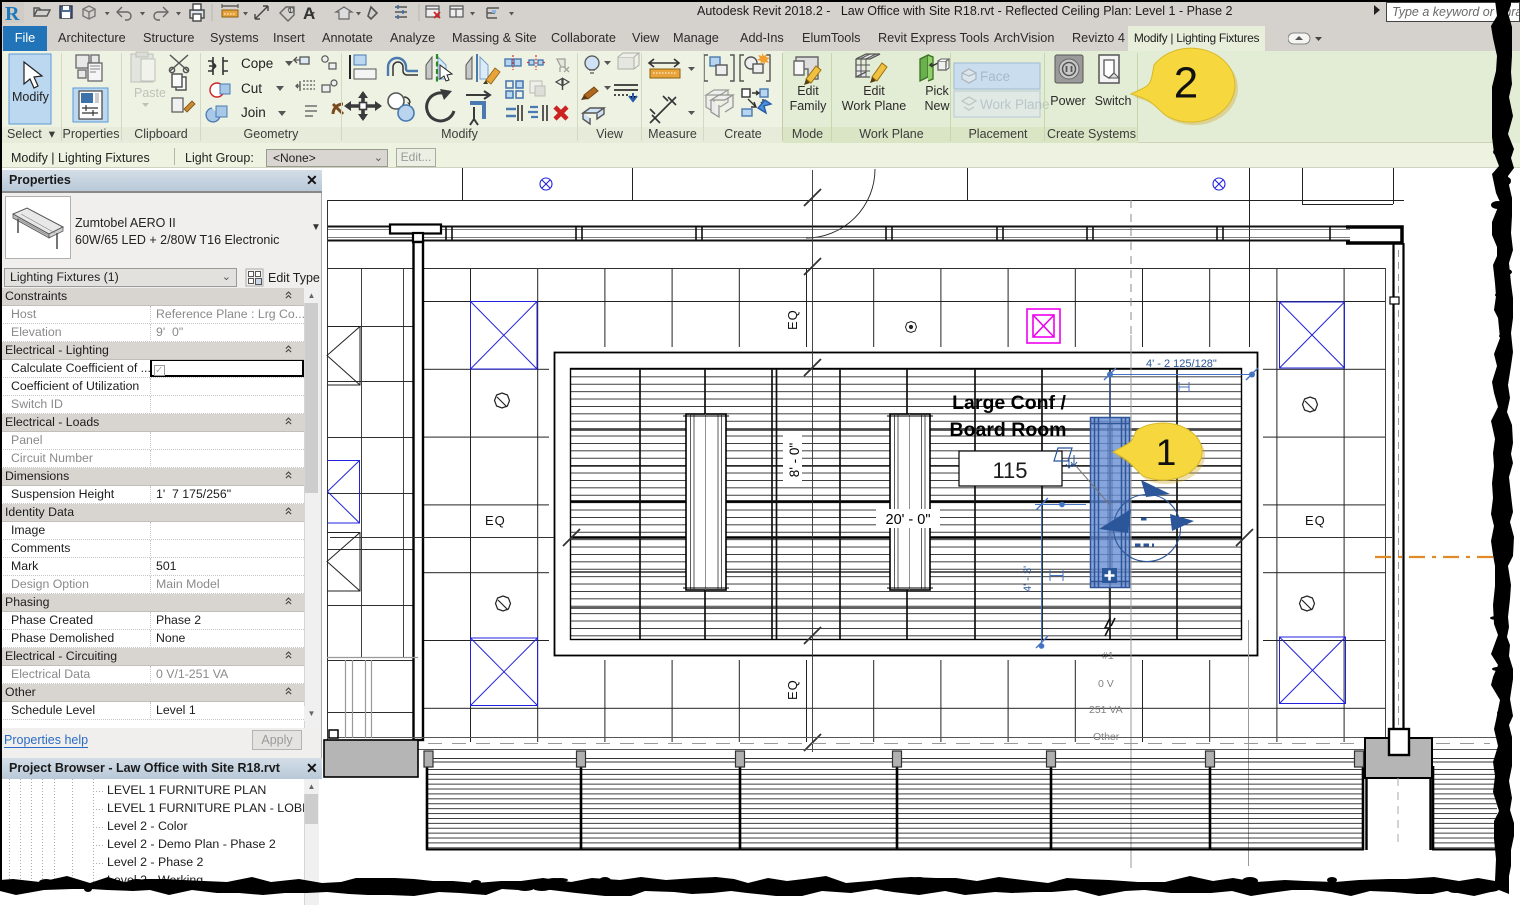  What do you see at coordinates (1106, 710) in the screenshot?
I see `svg-text: 251 VA` at bounding box center [1106, 710].